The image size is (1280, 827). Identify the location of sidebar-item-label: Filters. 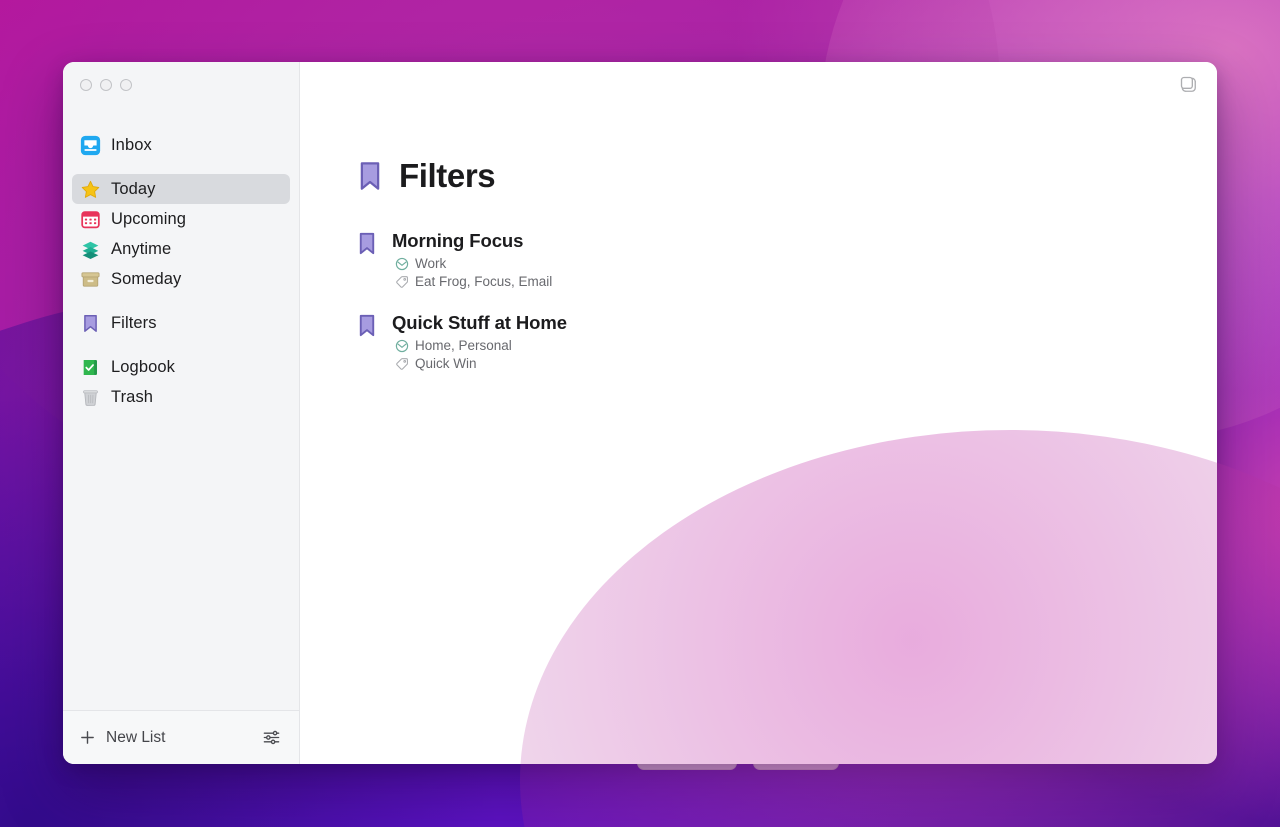
(134, 322).